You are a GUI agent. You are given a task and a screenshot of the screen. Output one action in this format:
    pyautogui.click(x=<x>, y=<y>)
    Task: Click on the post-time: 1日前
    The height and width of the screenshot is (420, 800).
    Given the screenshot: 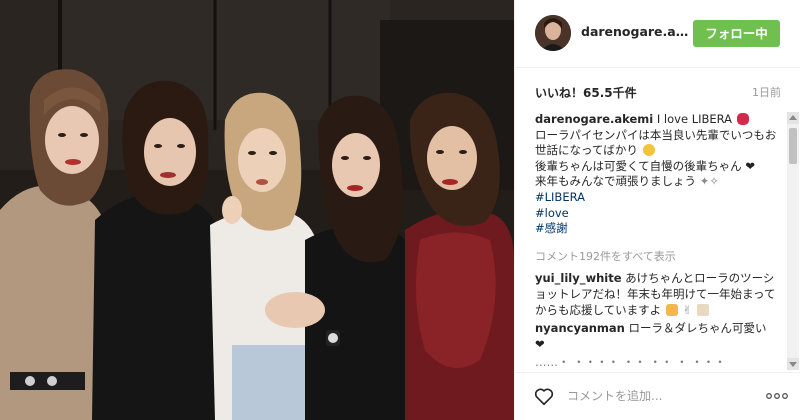 What is the action you would take?
    pyautogui.click(x=766, y=92)
    